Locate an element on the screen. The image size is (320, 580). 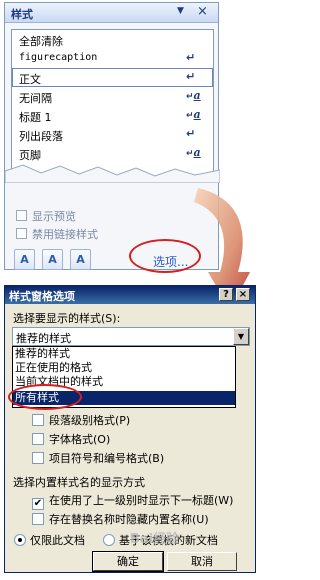
dialog-close-icon: × is located at coordinates (243, 294).